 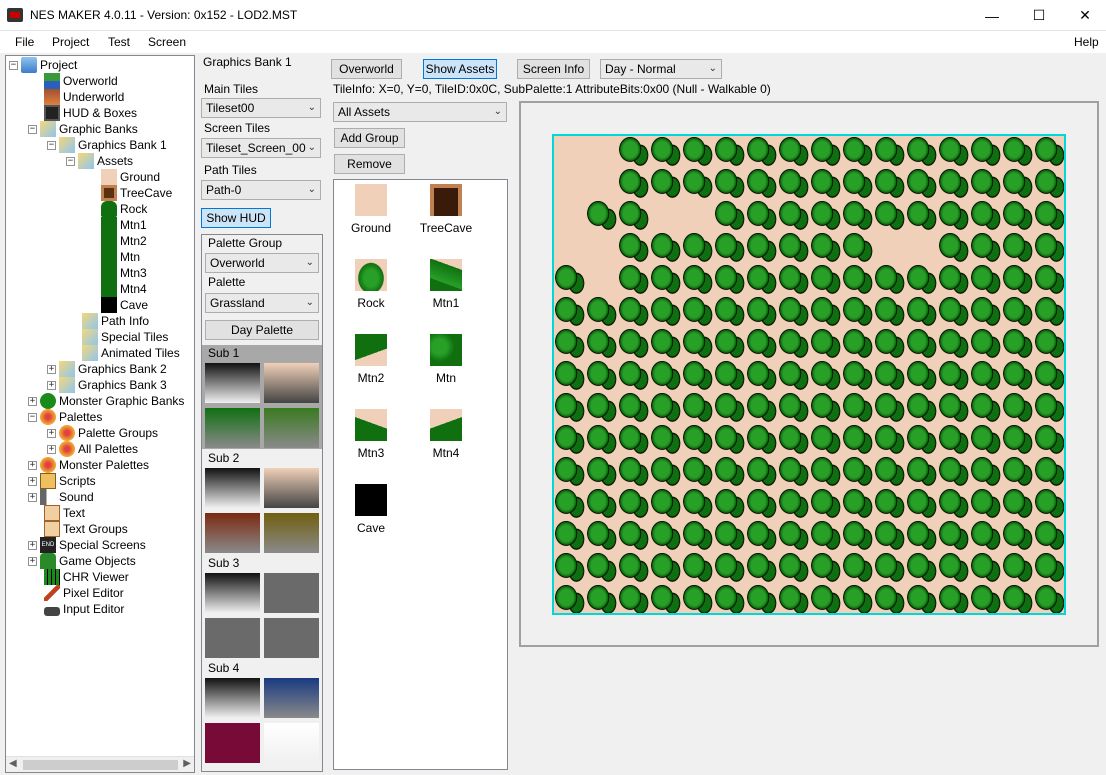 What do you see at coordinates (43, 65) in the screenshot?
I see `tree-item-project: − Project` at bounding box center [43, 65].